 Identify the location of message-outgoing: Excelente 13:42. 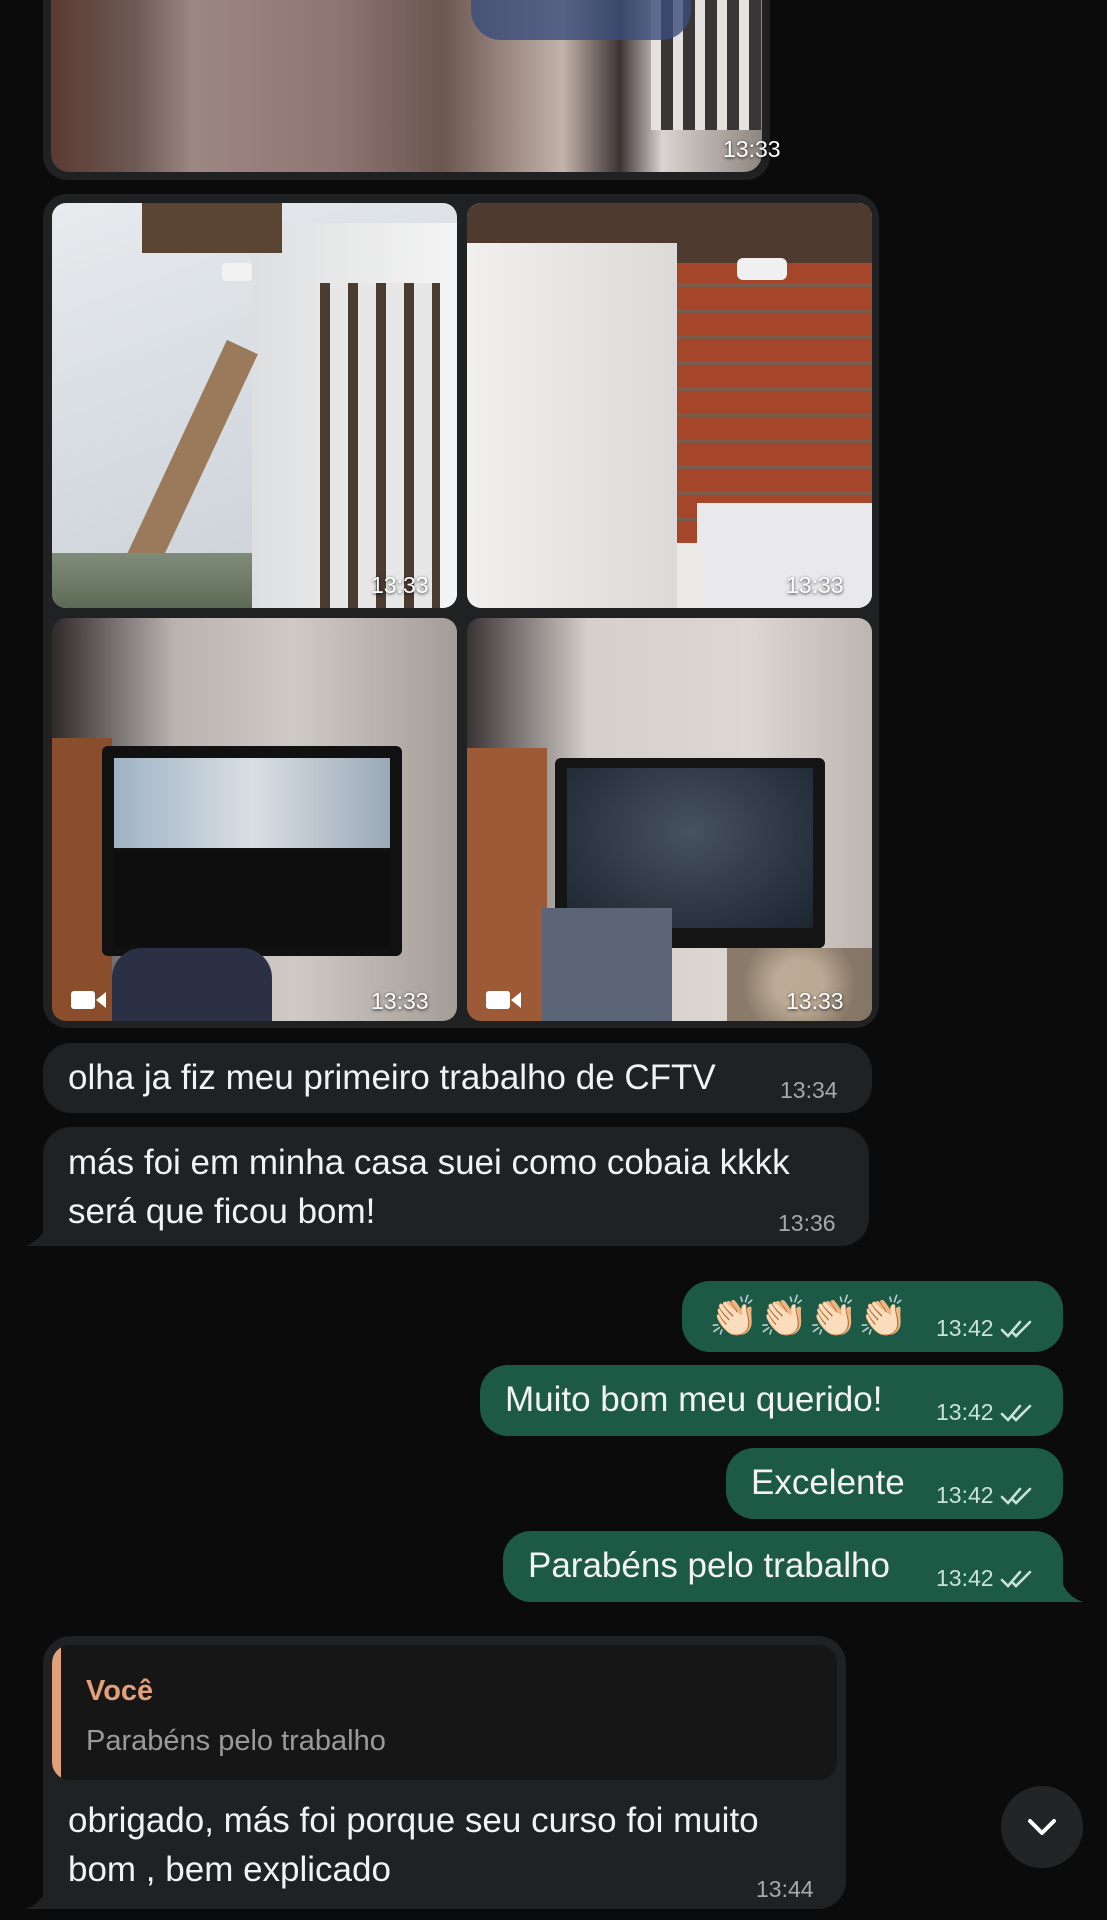
(894, 1483).